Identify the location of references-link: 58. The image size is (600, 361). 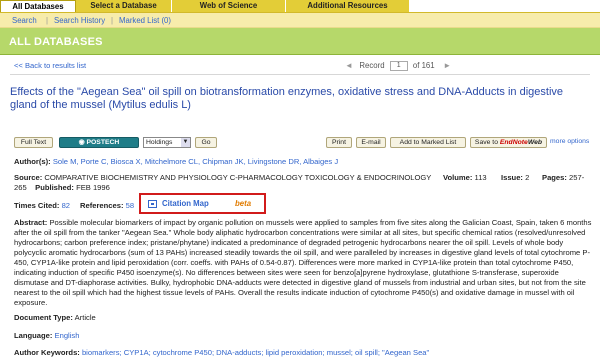
(130, 205).